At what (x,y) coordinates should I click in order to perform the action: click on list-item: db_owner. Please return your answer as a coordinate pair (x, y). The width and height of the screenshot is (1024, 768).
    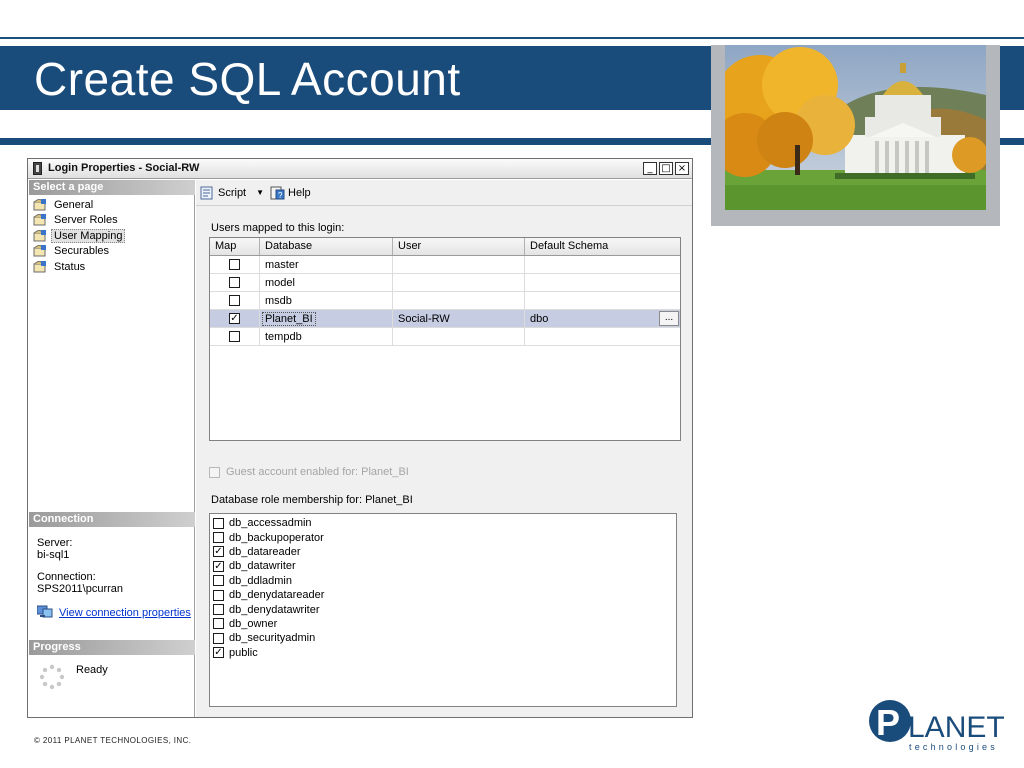
    Looking at the image, I should click on (444, 624).